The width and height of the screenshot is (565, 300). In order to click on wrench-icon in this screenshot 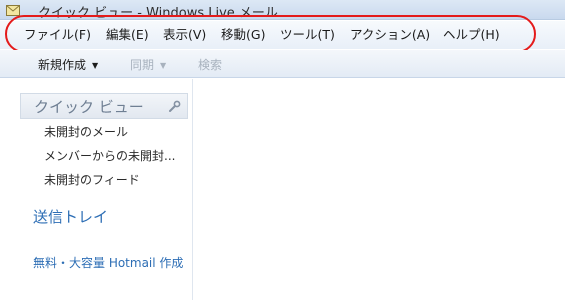, I will do `click(174, 106)`.